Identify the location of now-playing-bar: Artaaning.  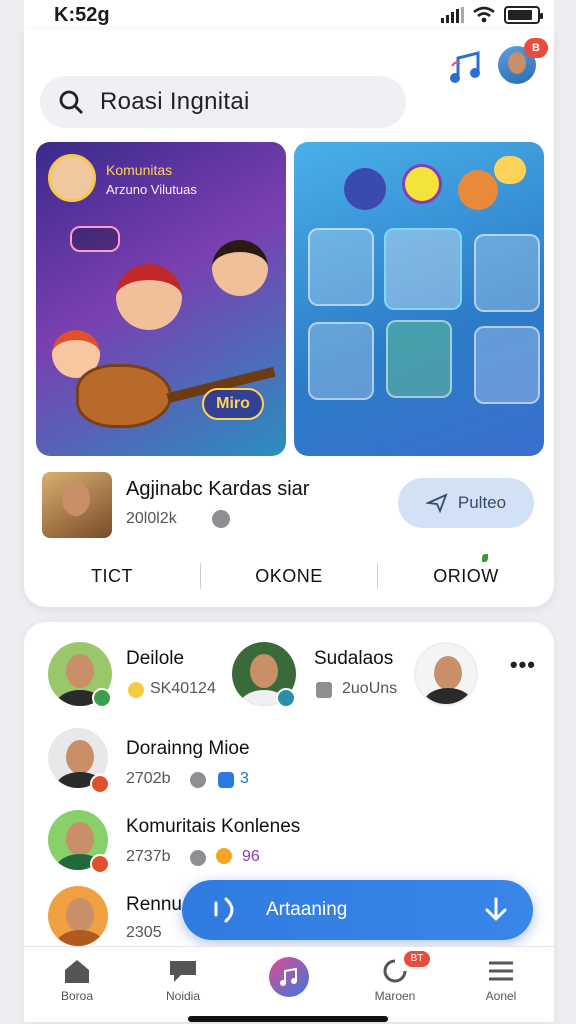
(357, 910).